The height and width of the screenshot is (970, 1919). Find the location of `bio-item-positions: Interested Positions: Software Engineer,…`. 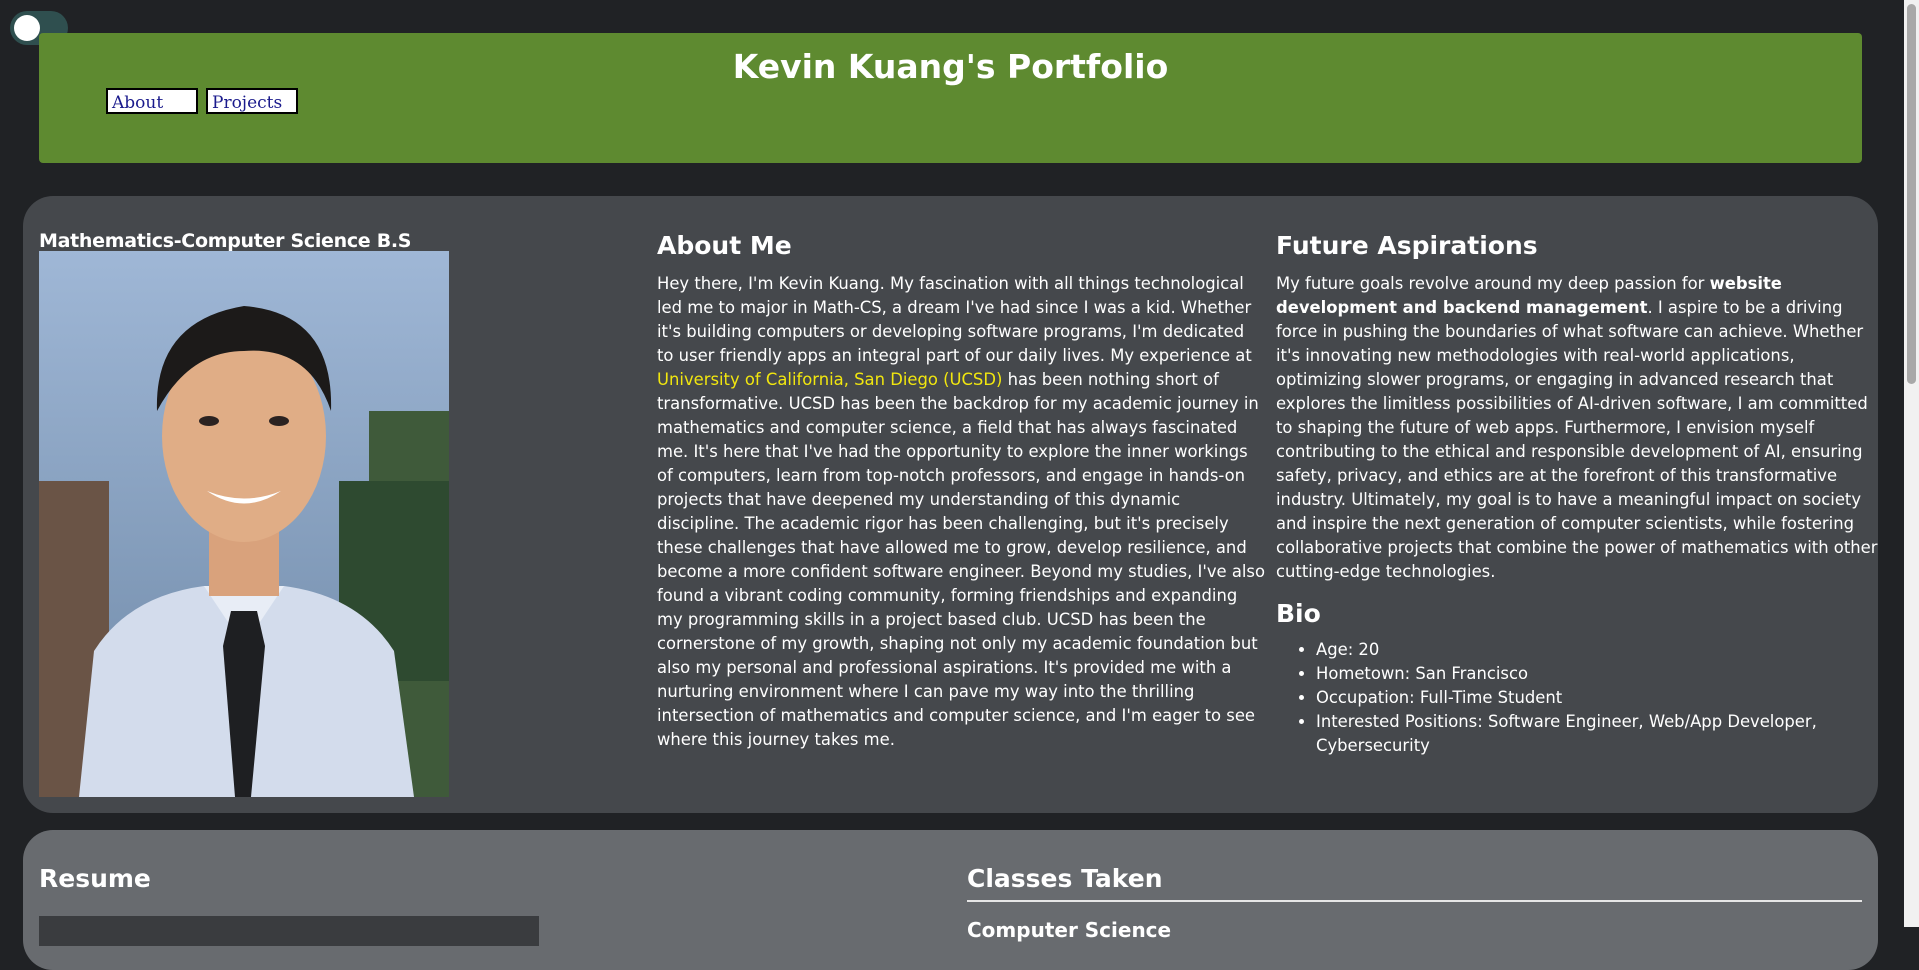

bio-item-positions: Interested Positions: Software Engineer,… is located at coordinates (1599, 734).